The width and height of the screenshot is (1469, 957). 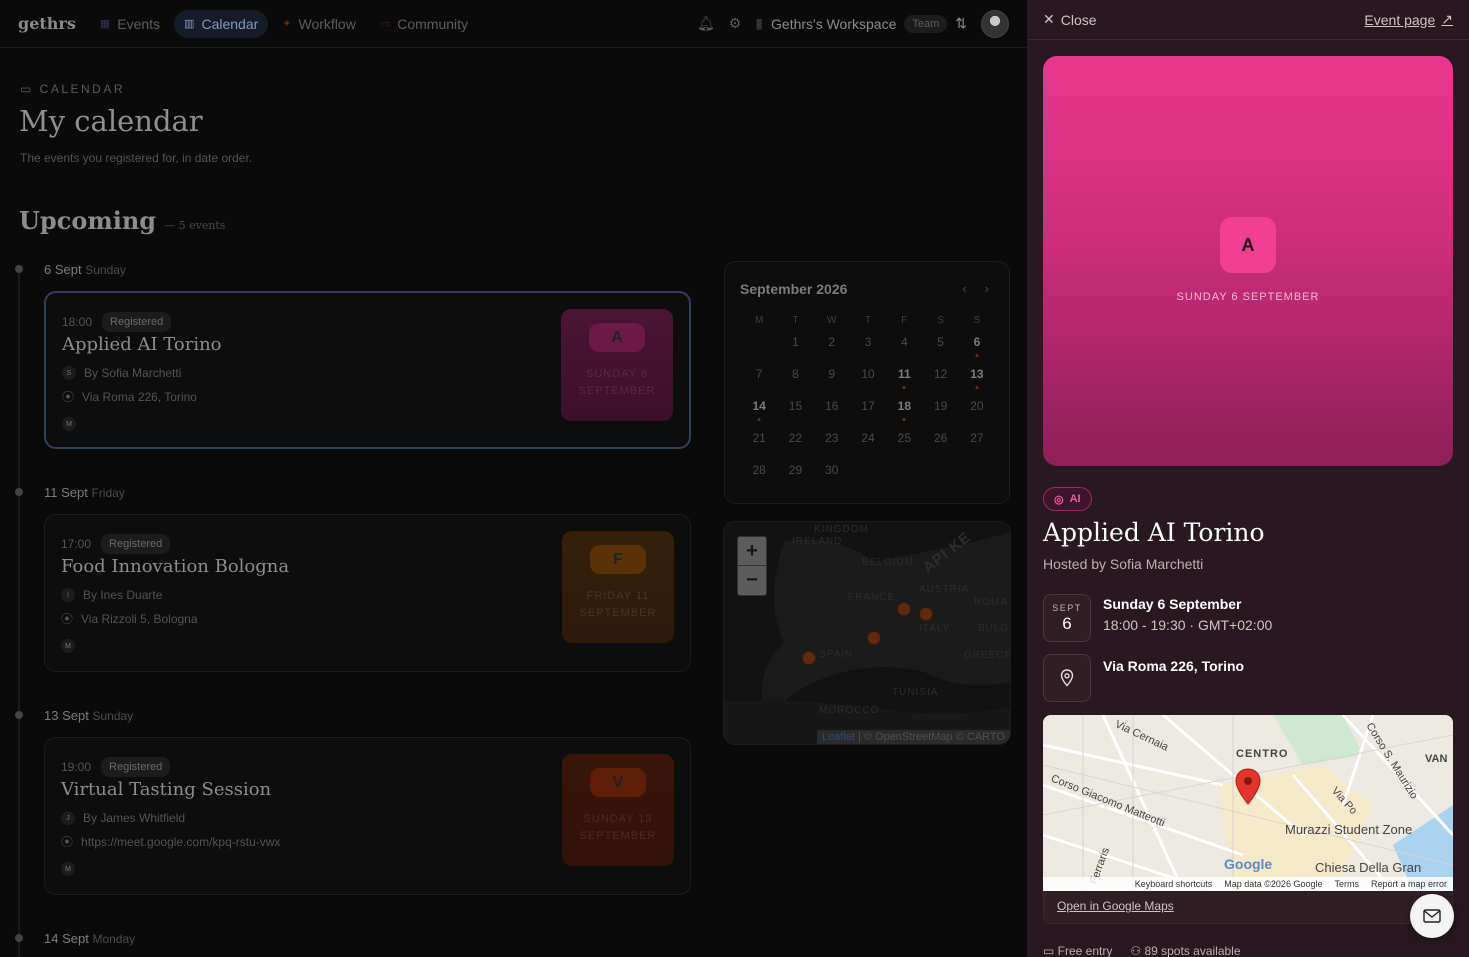 I want to click on map-attribution: Leaflet | © OpenStreetMap © CARTO, so click(x=913, y=737).